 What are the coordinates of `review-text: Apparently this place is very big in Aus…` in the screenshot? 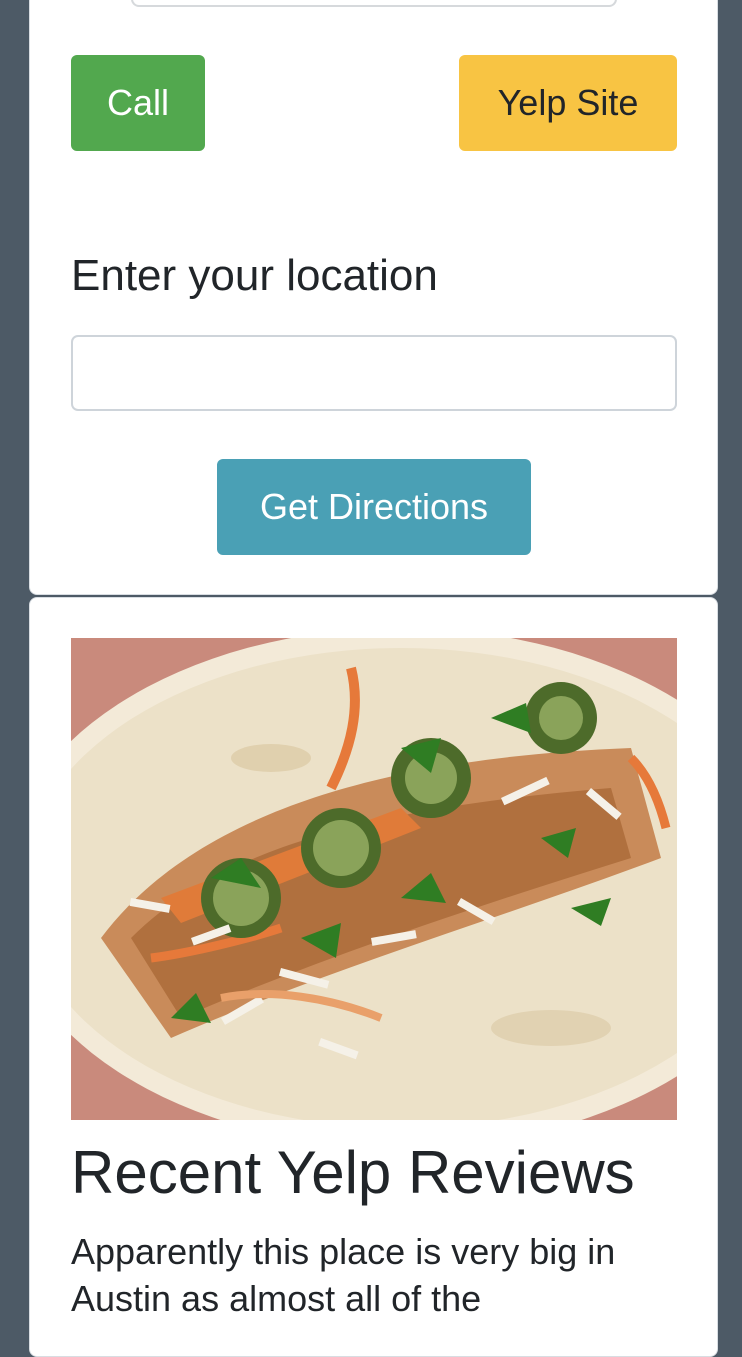 It's located at (343, 1275).